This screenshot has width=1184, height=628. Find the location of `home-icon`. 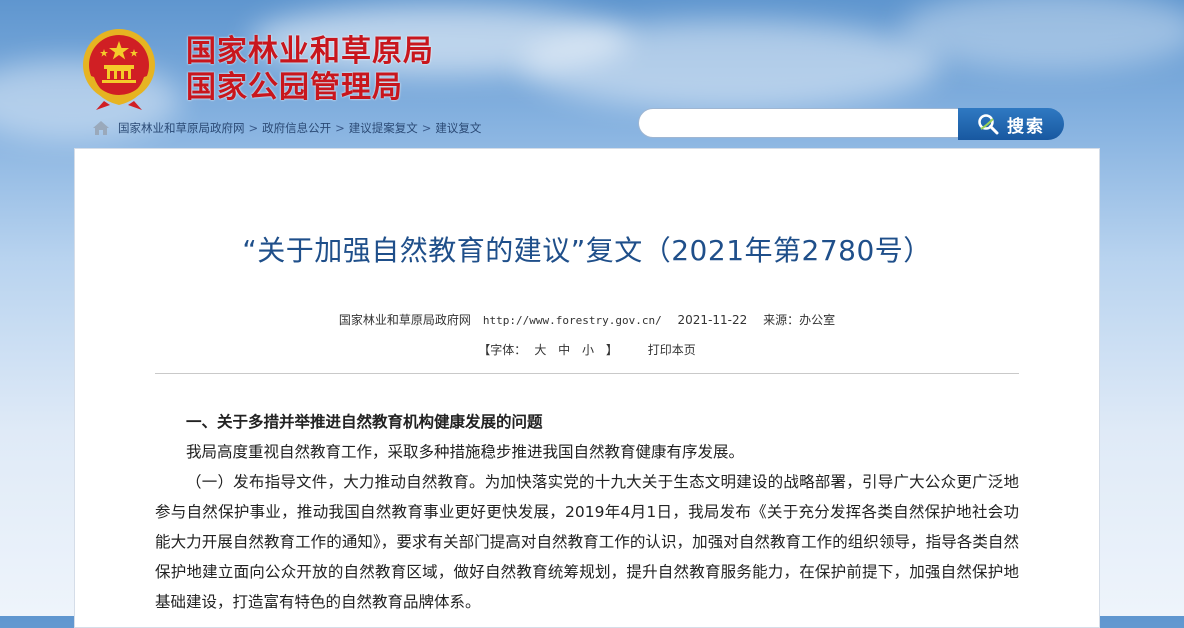

home-icon is located at coordinates (101, 128).